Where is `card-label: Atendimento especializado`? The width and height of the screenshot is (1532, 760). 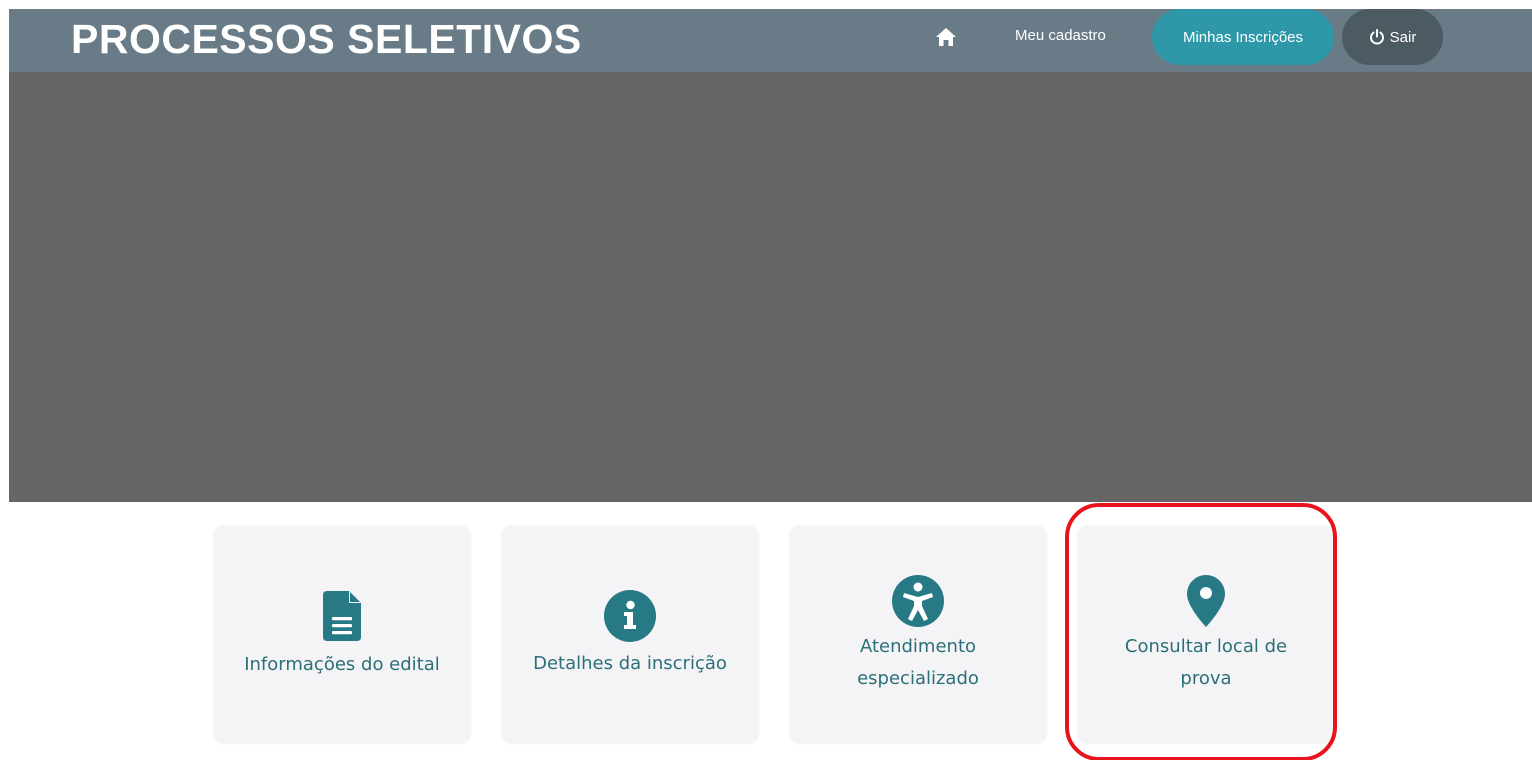 card-label: Atendimento especializado is located at coordinates (918, 662).